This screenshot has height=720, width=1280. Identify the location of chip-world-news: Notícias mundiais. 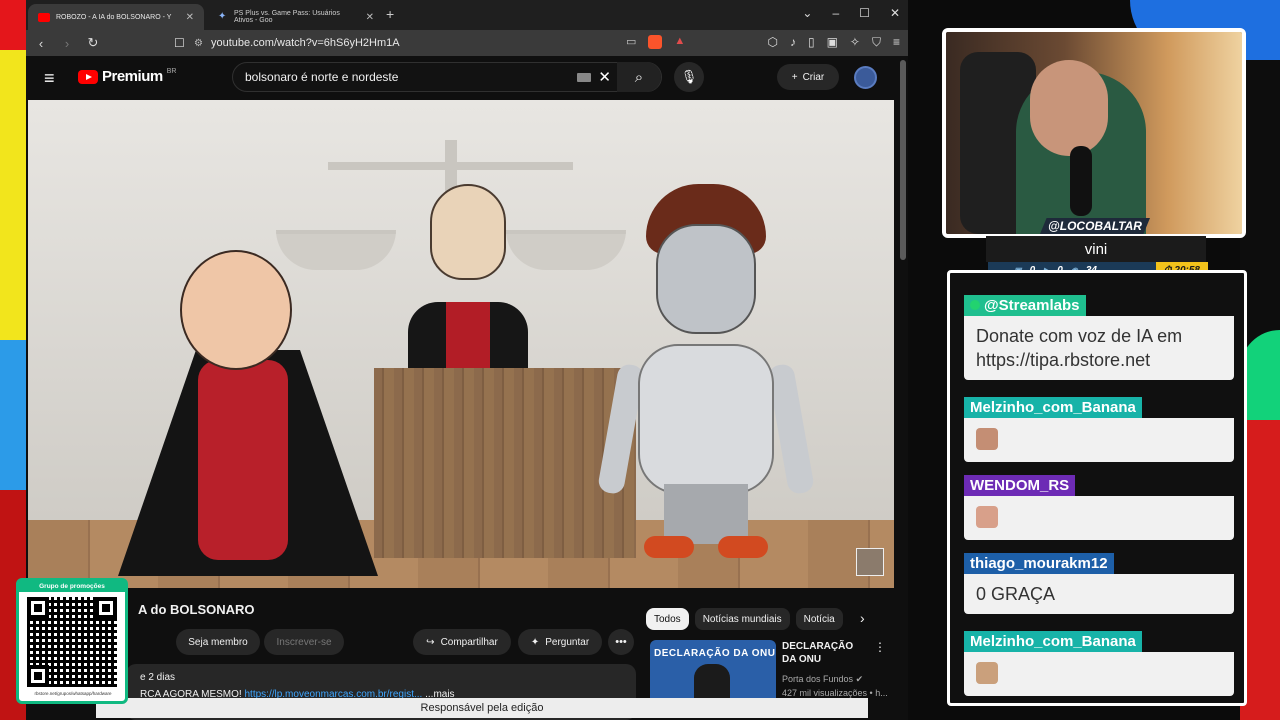
(742, 619).